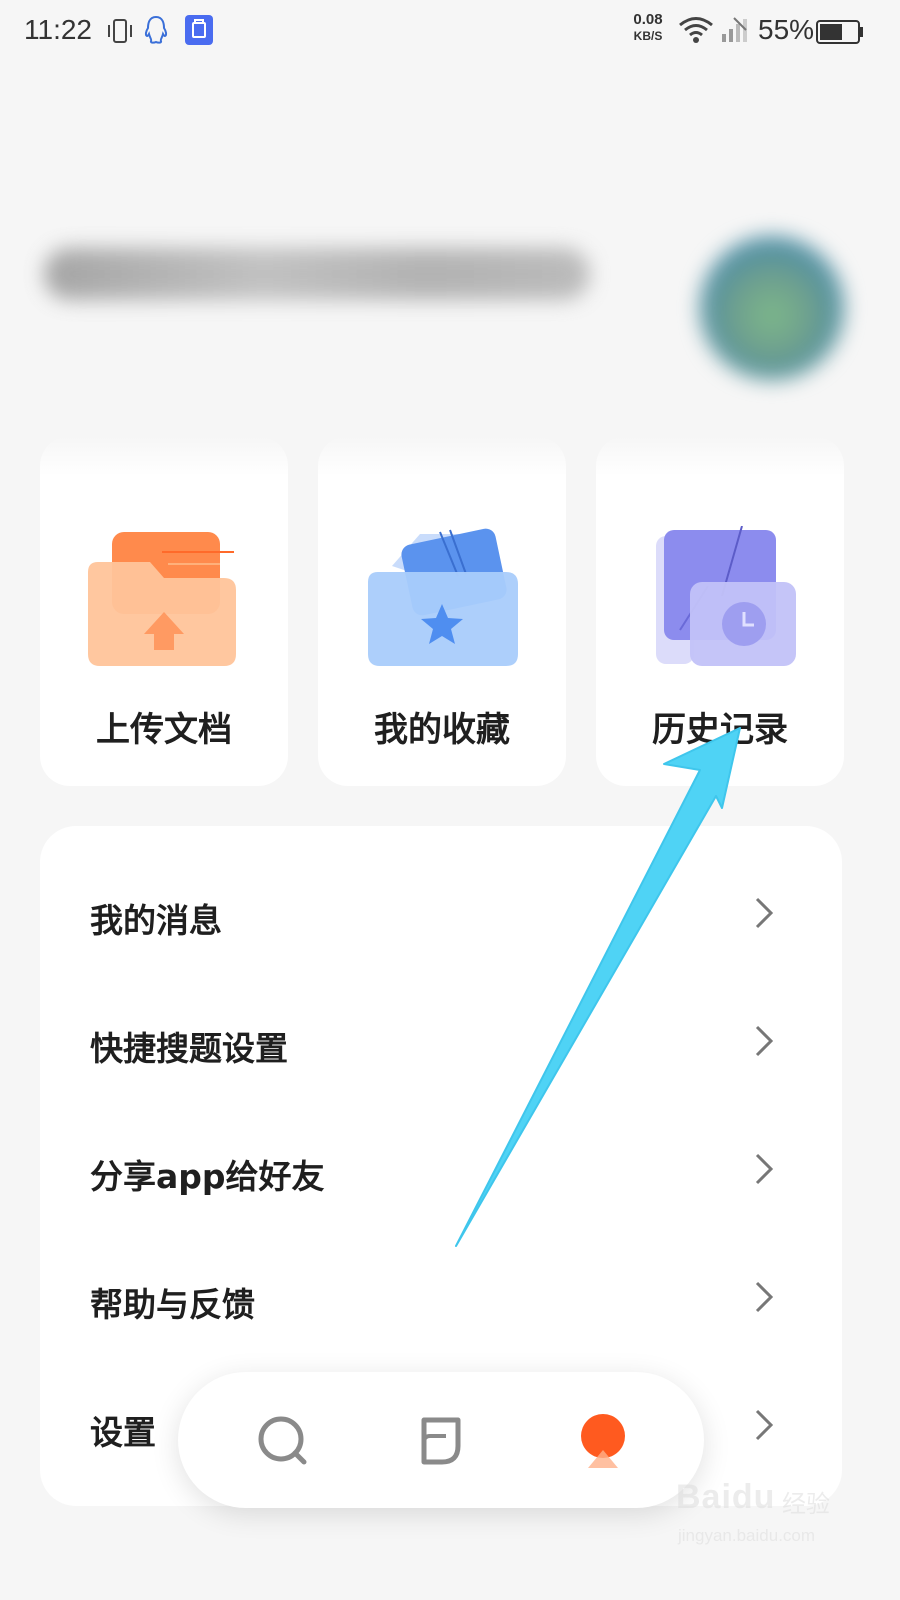 Image resolution: width=900 pixels, height=1600 pixels. I want to click on history-card: 历史记录, so click(720, 611).